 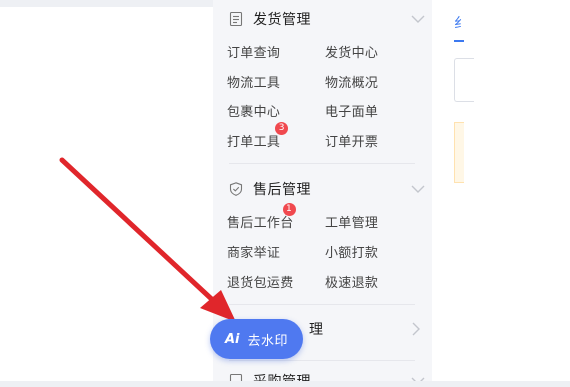 I want to click on menu-item-order-invoice: 订单开票, so click(x=351, y=140).